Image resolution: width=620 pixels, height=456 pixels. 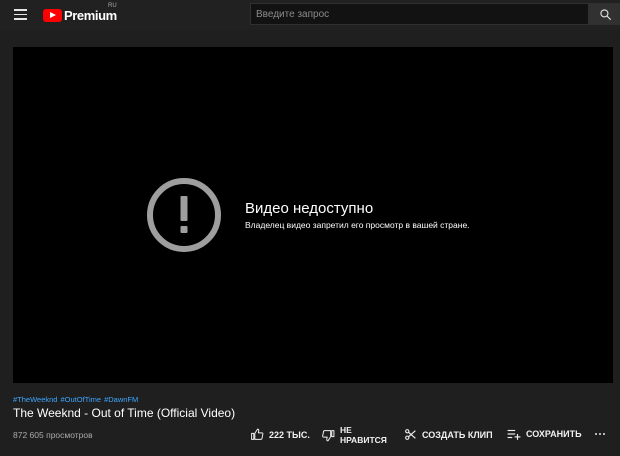 I want to click on top-header: Premium RU Введите запрос, so click(x=310, y=15).